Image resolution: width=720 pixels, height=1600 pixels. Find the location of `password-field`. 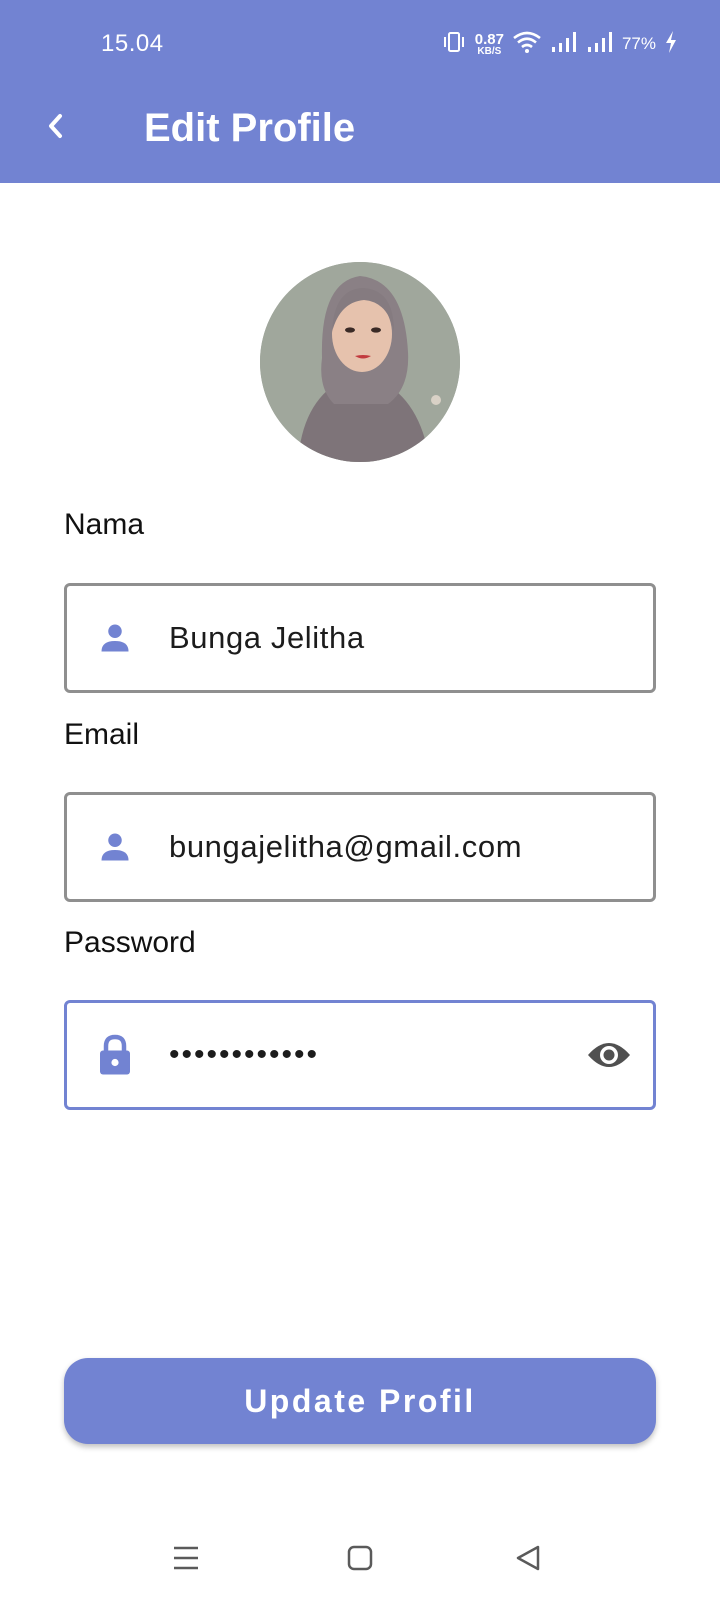

password-field is located at coordinates (360, 1055).